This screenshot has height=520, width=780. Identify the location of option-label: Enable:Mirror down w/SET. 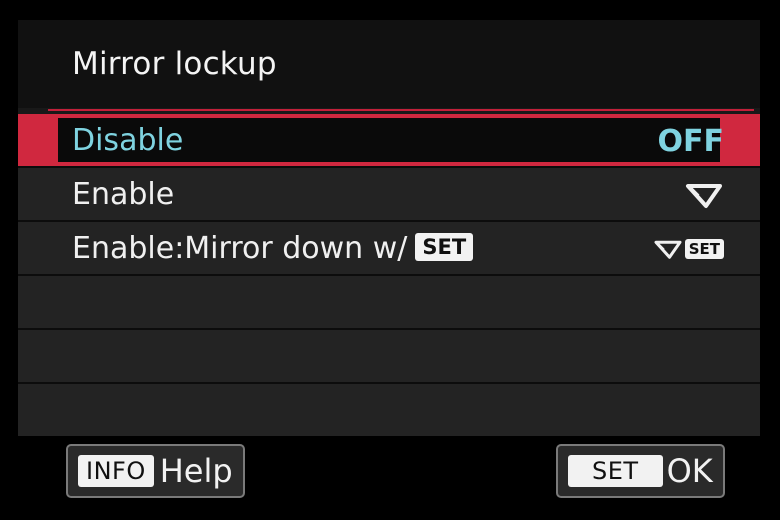
(273, 248).